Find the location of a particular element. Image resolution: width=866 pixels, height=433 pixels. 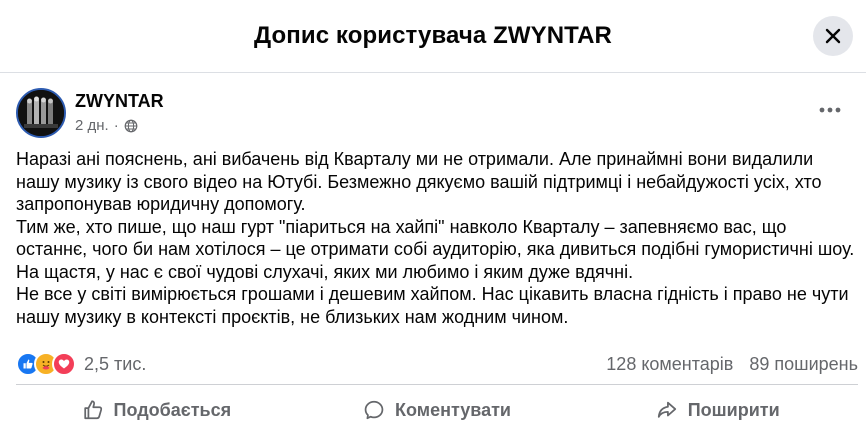

comment-button: Коментувати is located at coordinates (437, 410).